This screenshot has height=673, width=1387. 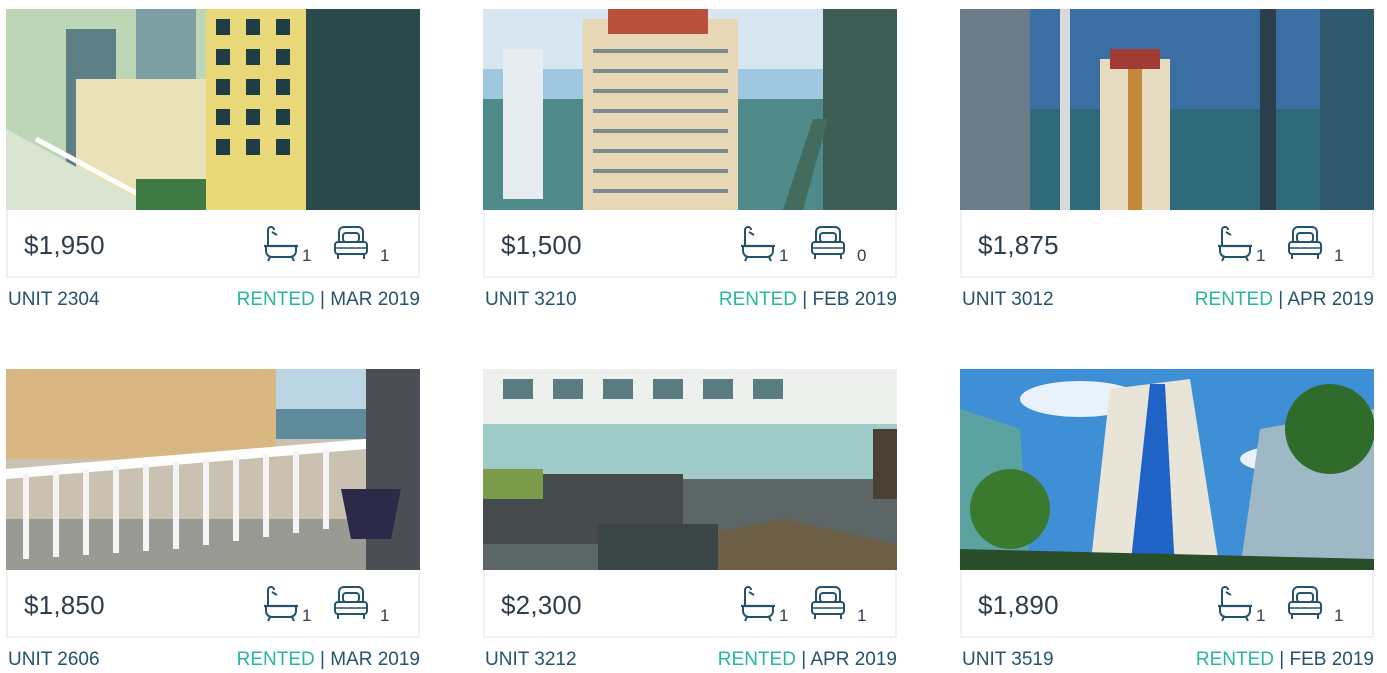 I want to click on listing-card: $2,300 1 1 UNIT 3212 RENTED | APR 2019, so click(x=690, y=521).